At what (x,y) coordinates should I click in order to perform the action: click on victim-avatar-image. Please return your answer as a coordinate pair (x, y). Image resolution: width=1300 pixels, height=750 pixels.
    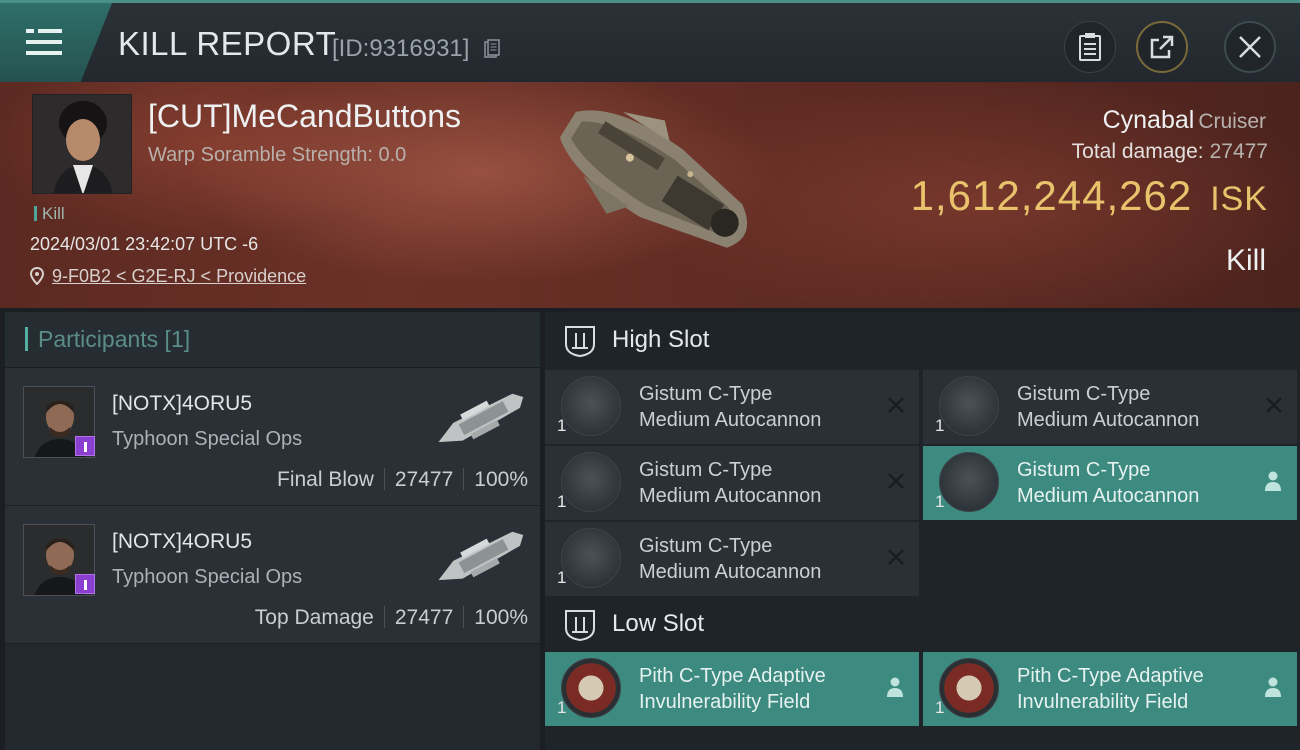
    Looking at the image, I should click on (82, 144).